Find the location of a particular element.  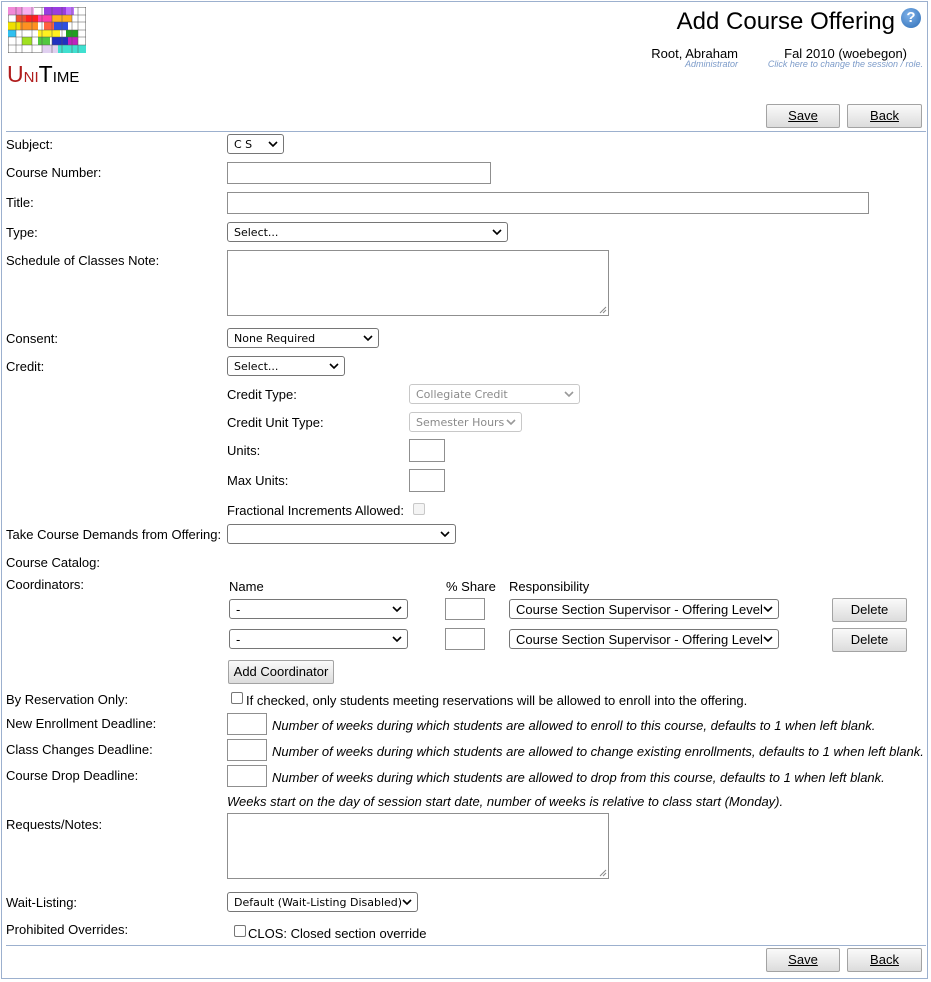

consent-label: Consent: is located at coordinates (32, 338).